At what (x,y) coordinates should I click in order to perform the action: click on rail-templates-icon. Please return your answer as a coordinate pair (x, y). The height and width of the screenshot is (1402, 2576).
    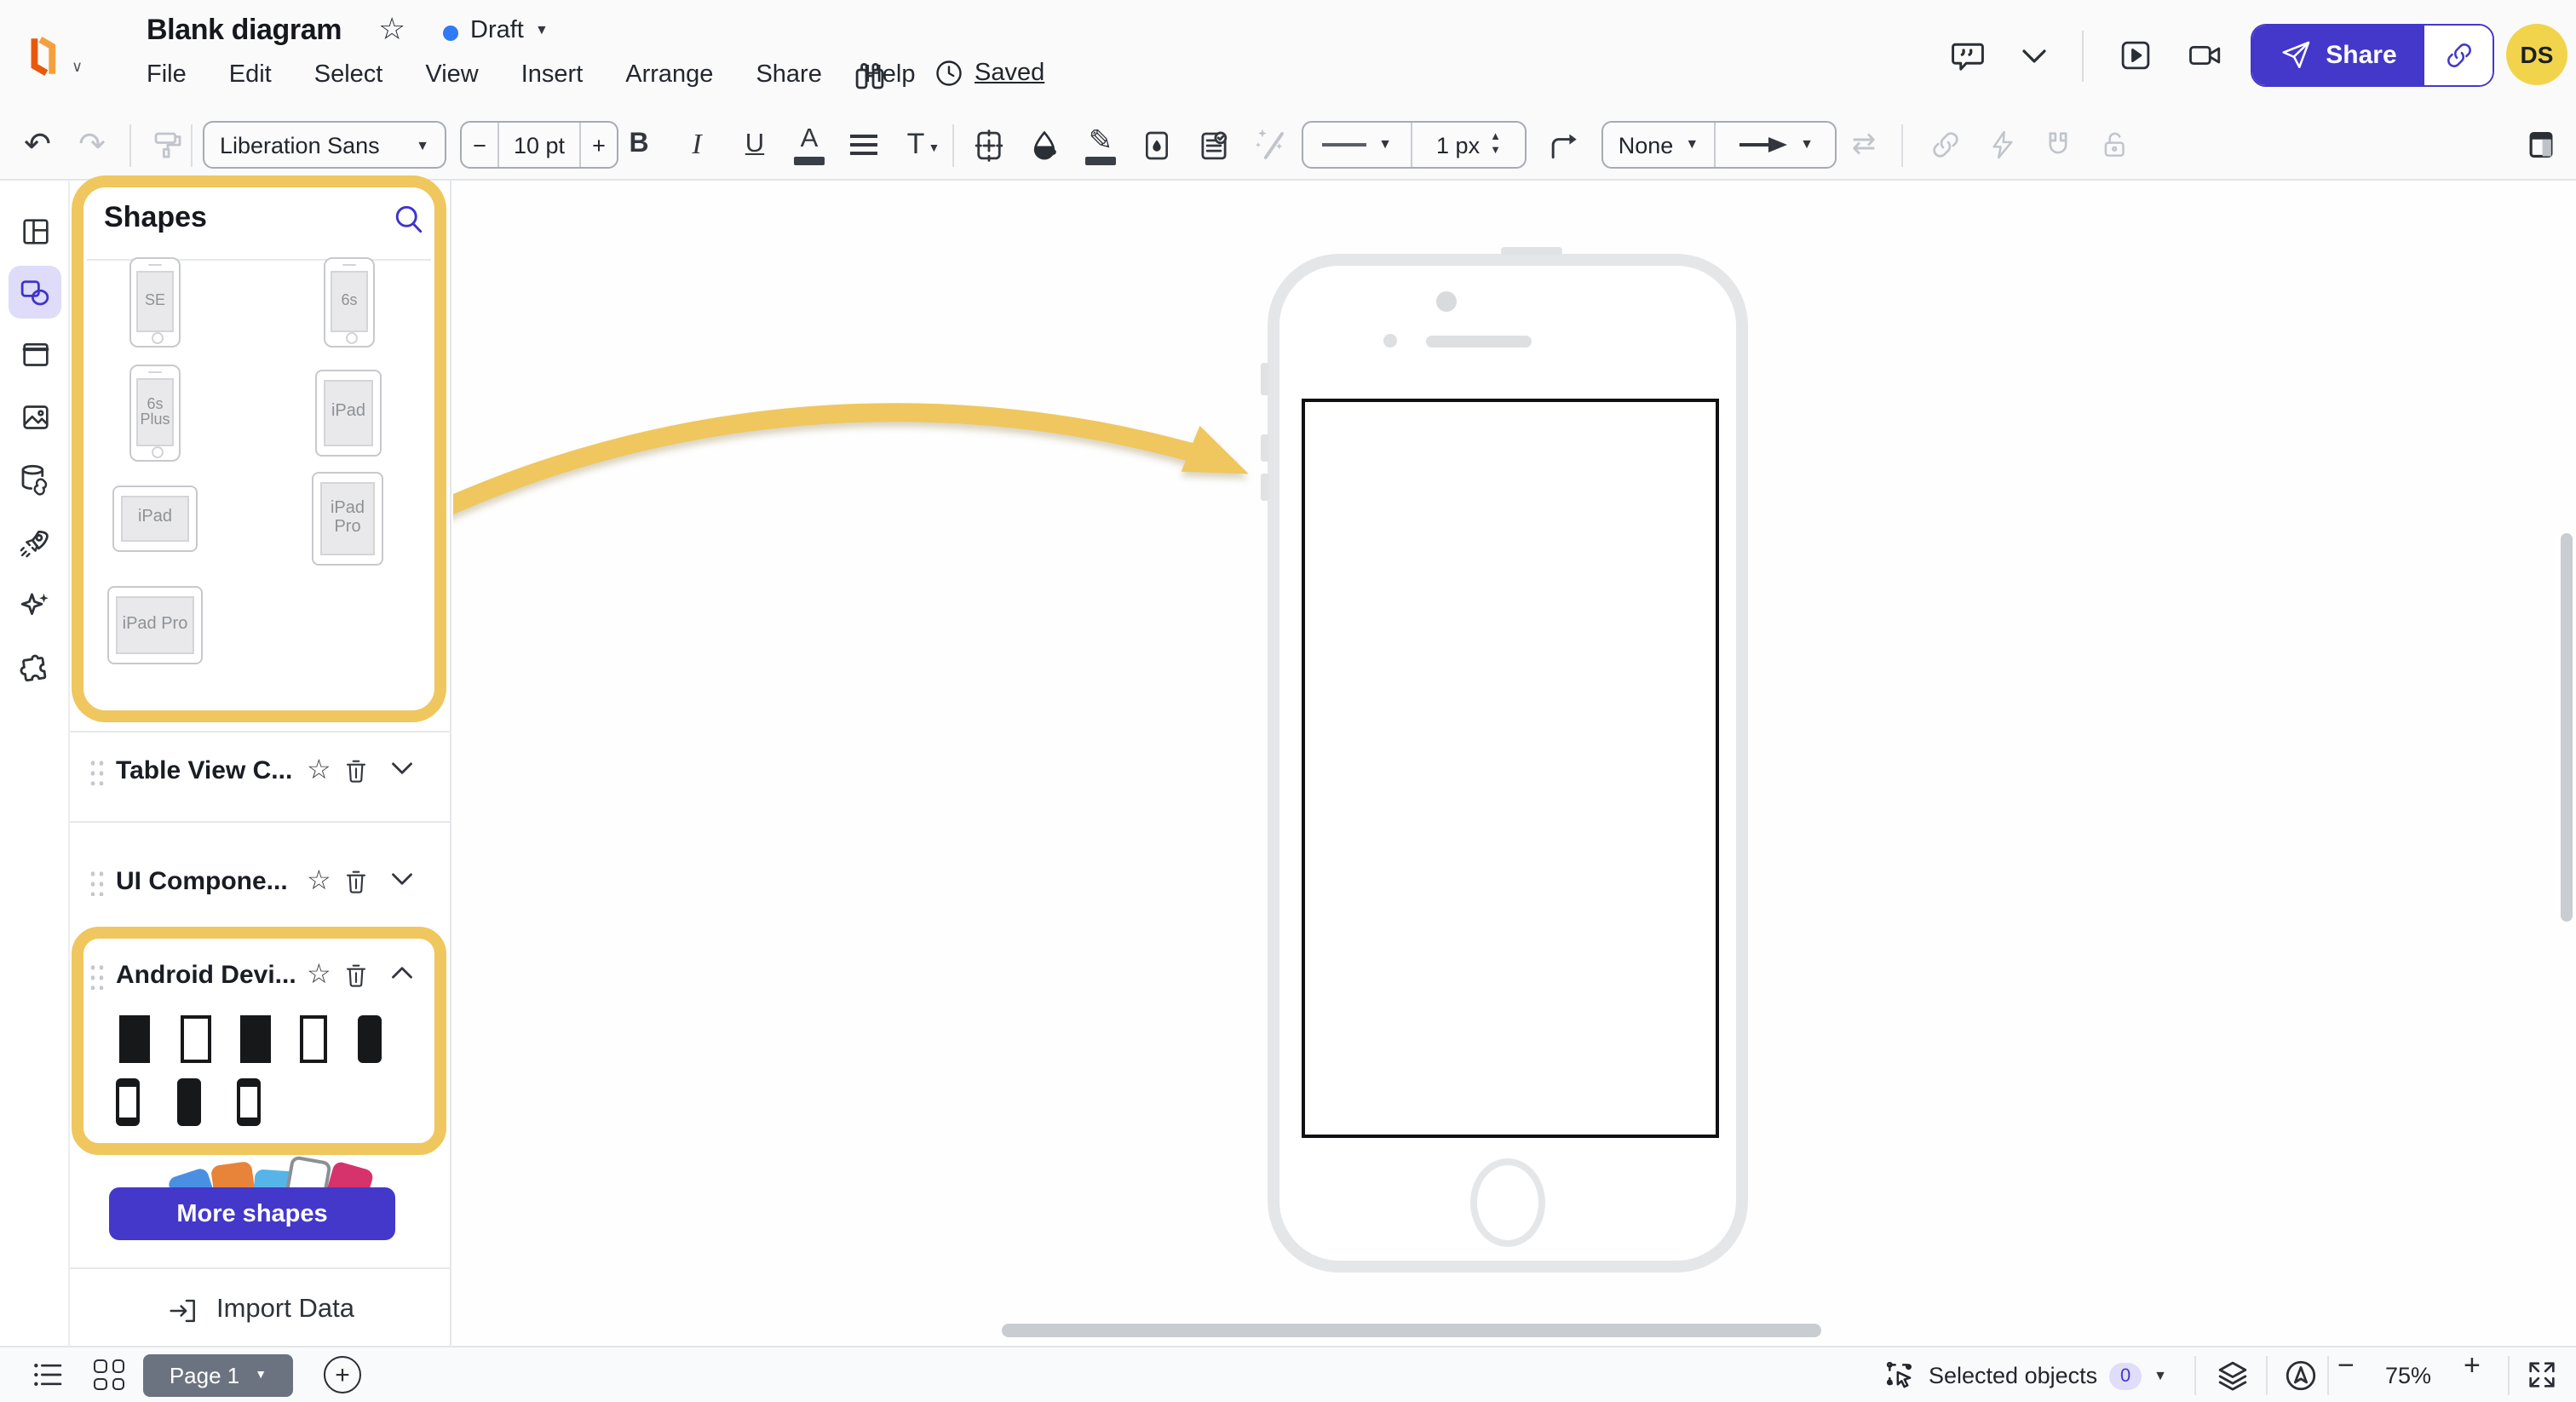
    Looking at the image, I should click on (35, 230).